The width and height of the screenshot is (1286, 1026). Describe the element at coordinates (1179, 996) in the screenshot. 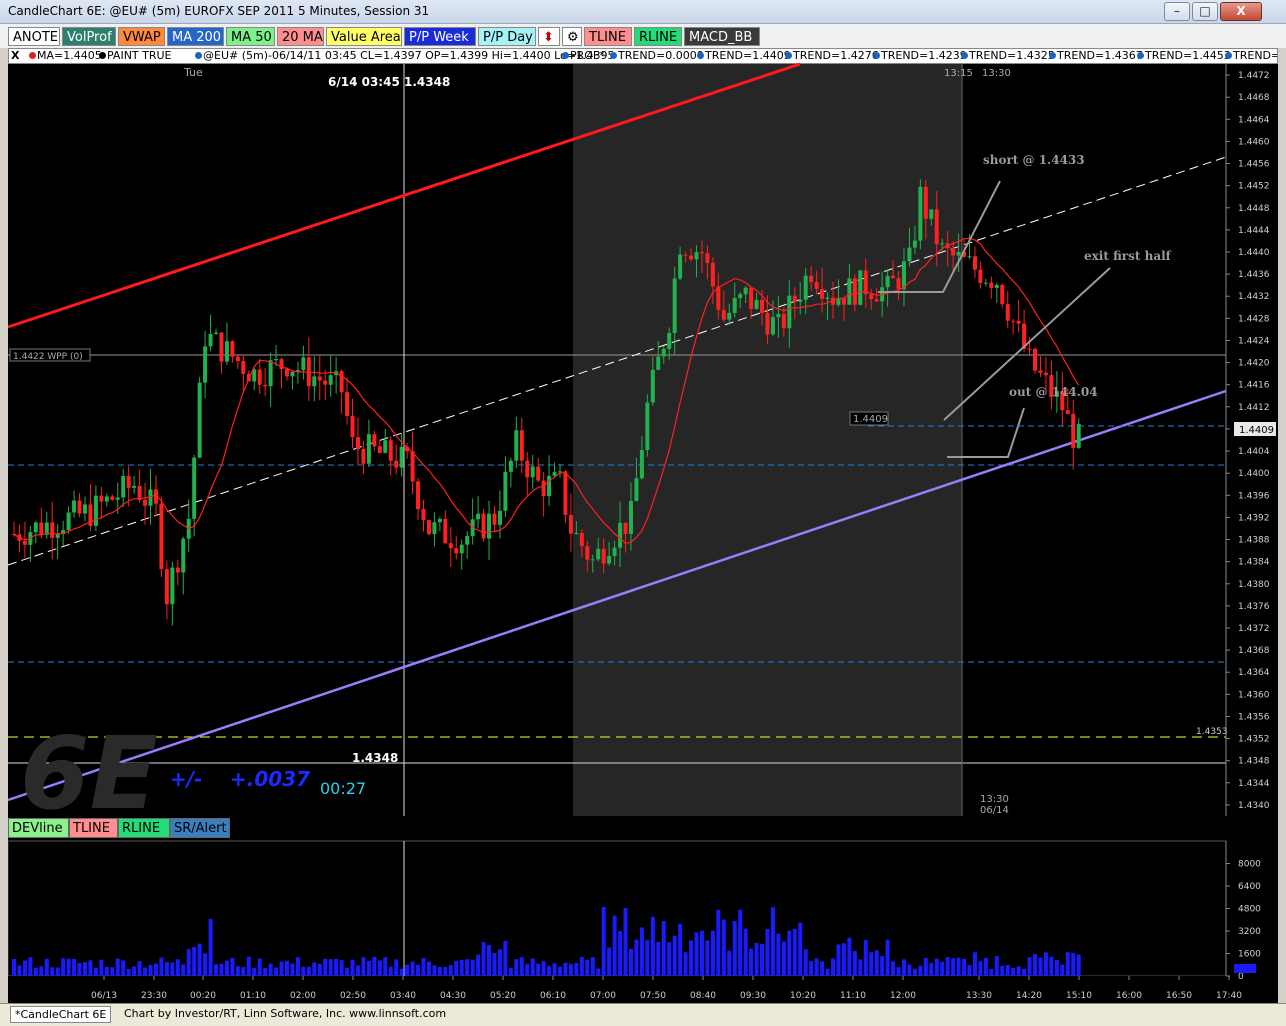

I see `time-tick-label: 16:50` at that location.